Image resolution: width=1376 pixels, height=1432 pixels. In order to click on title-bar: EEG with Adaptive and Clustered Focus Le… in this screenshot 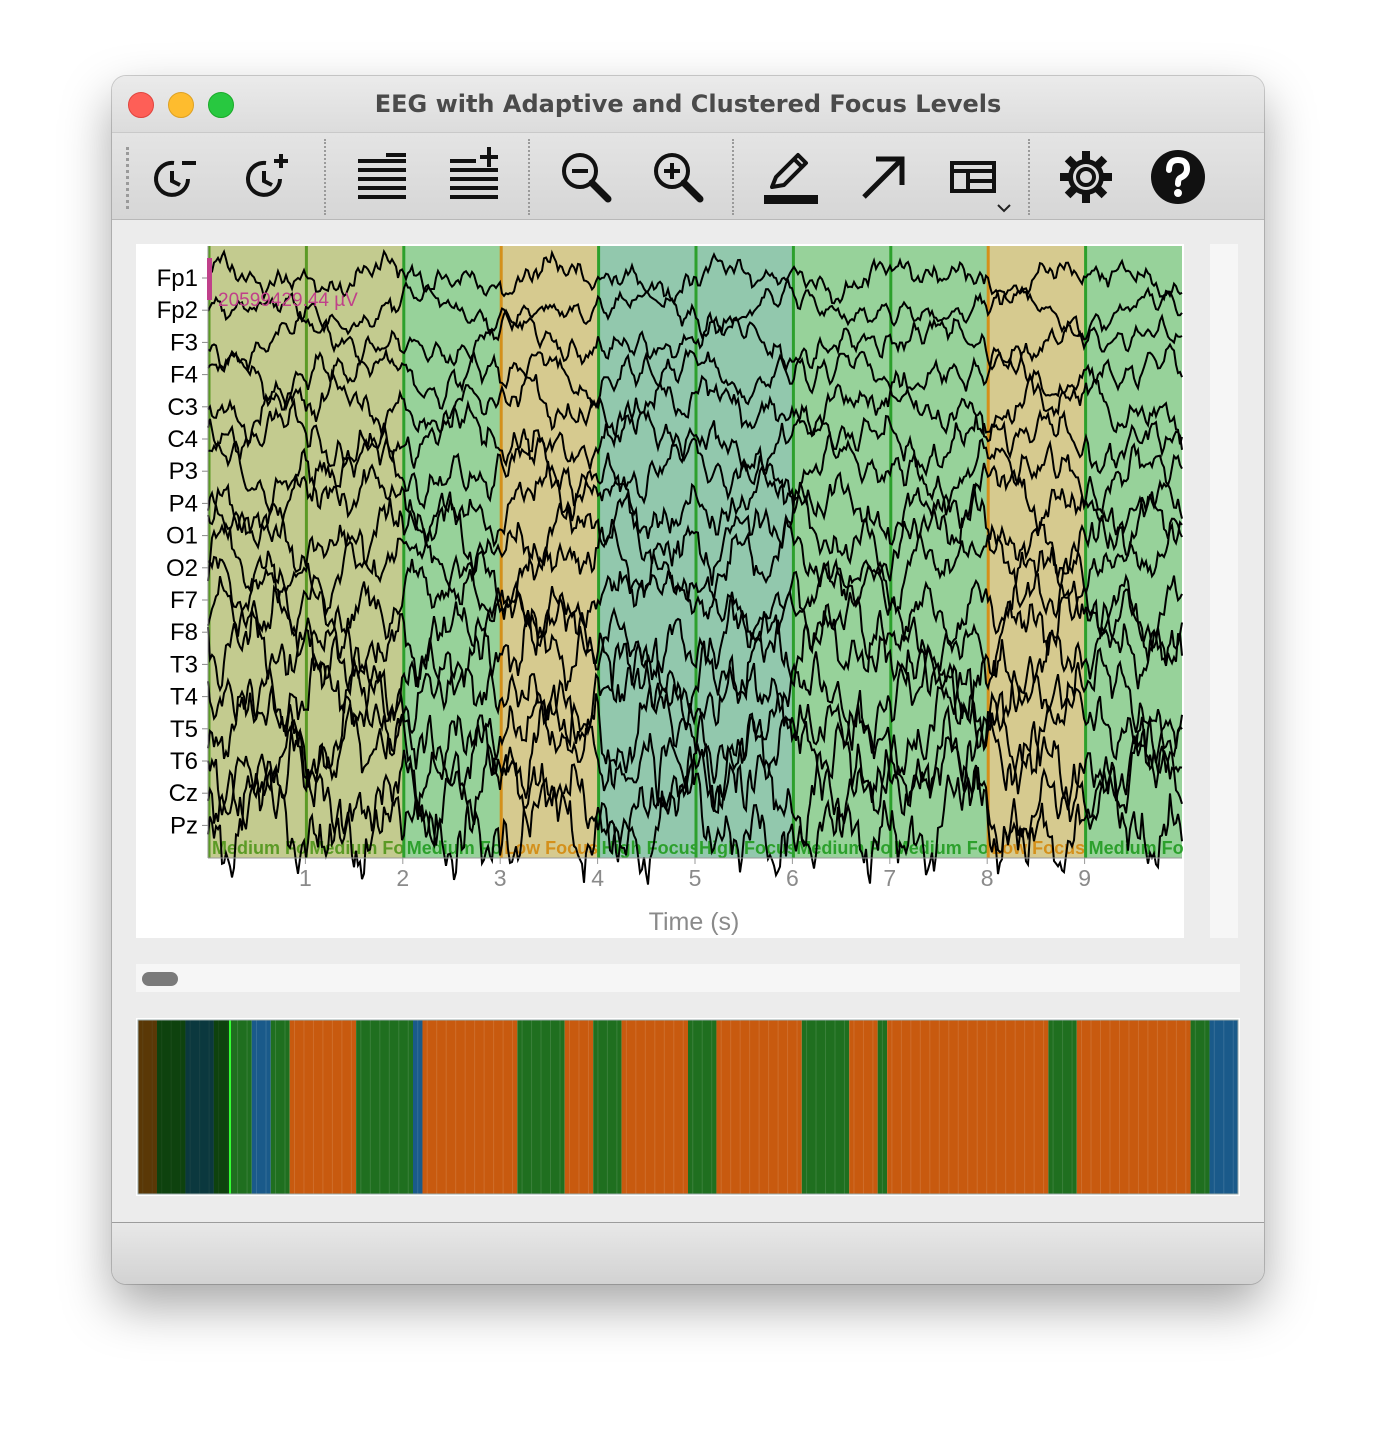, I will do `click(688, 104)`.